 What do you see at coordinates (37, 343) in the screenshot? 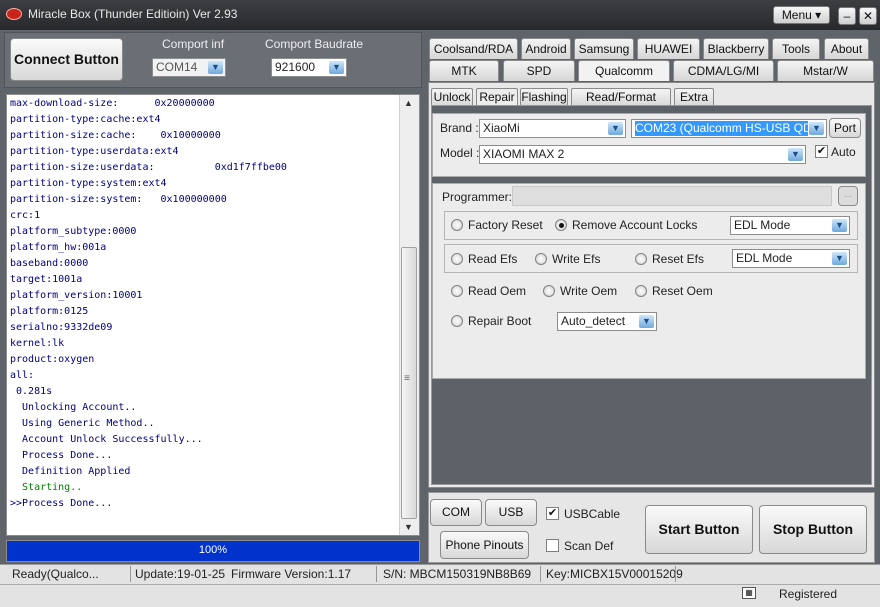
I see `log-line: kernel:lk` at bounding box center [37, 343].